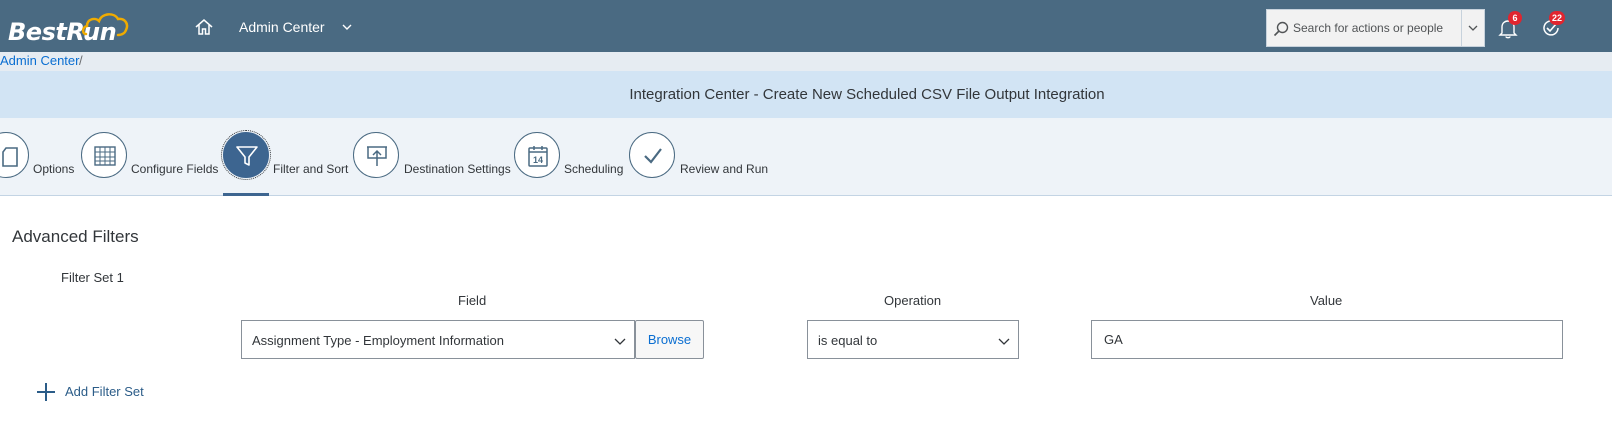 The image size is (1612, 424). I want to click on bestrun-logo: BestRun, so click(68, 27).